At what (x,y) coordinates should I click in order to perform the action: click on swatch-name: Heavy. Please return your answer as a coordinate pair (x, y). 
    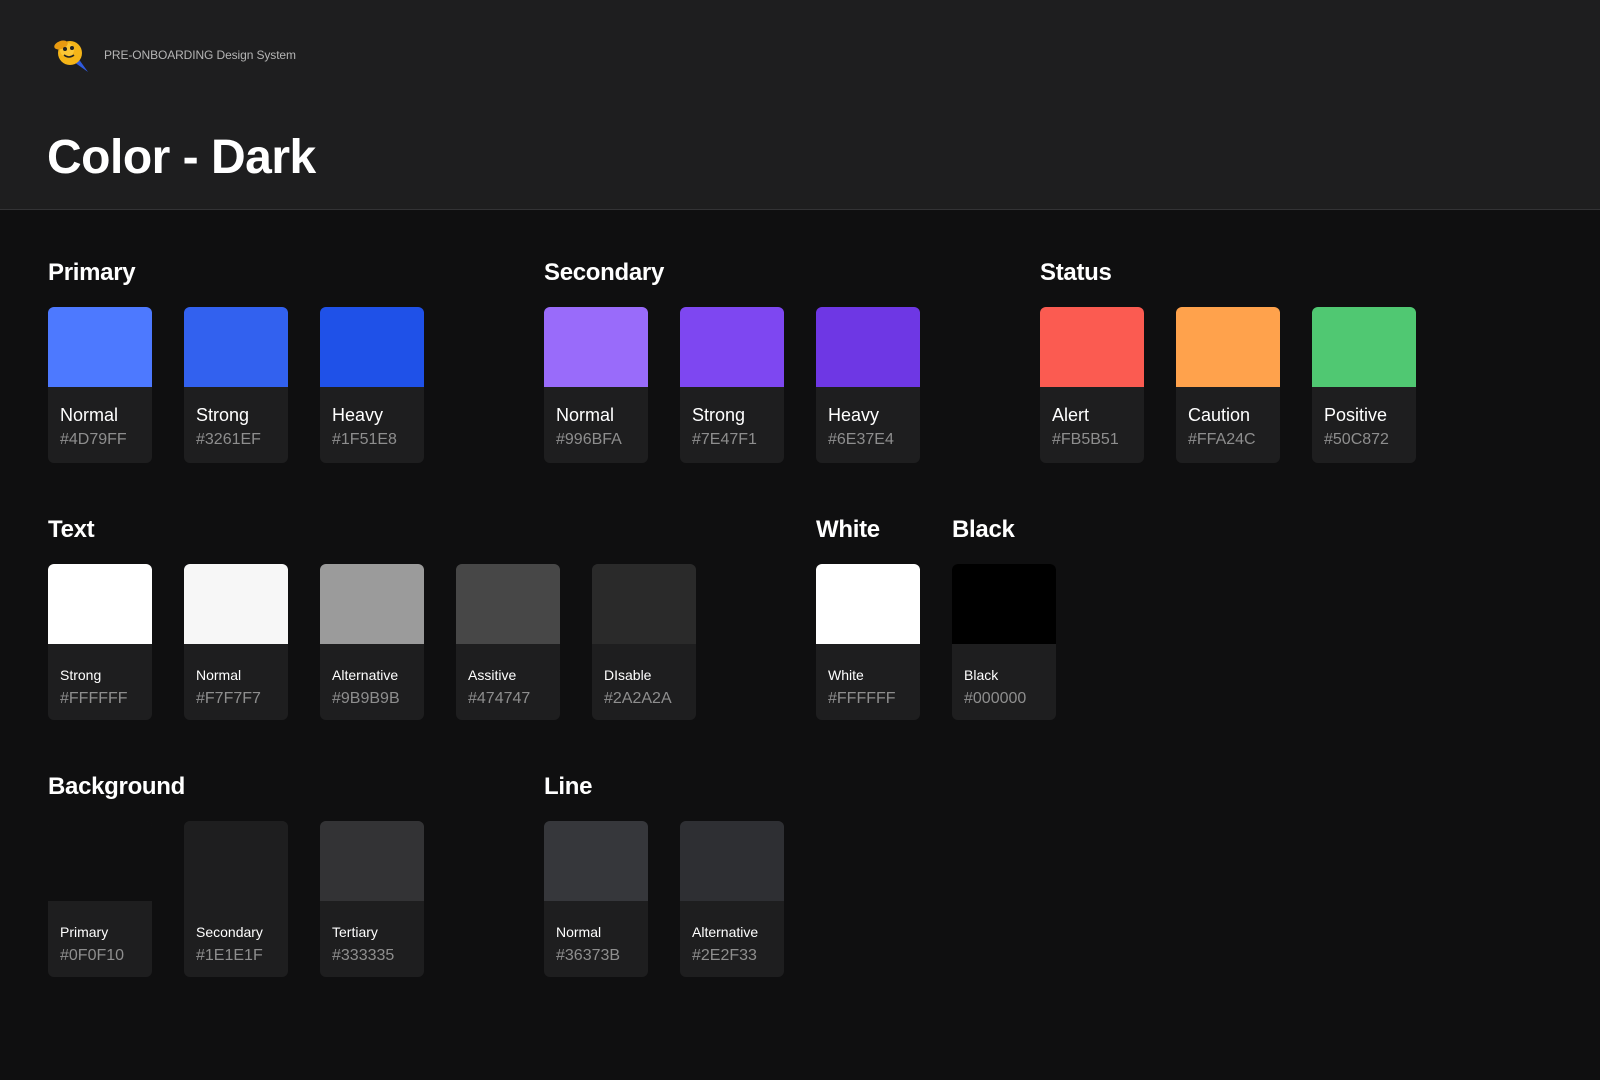
    Looking at the image, I should click on (854, 415).